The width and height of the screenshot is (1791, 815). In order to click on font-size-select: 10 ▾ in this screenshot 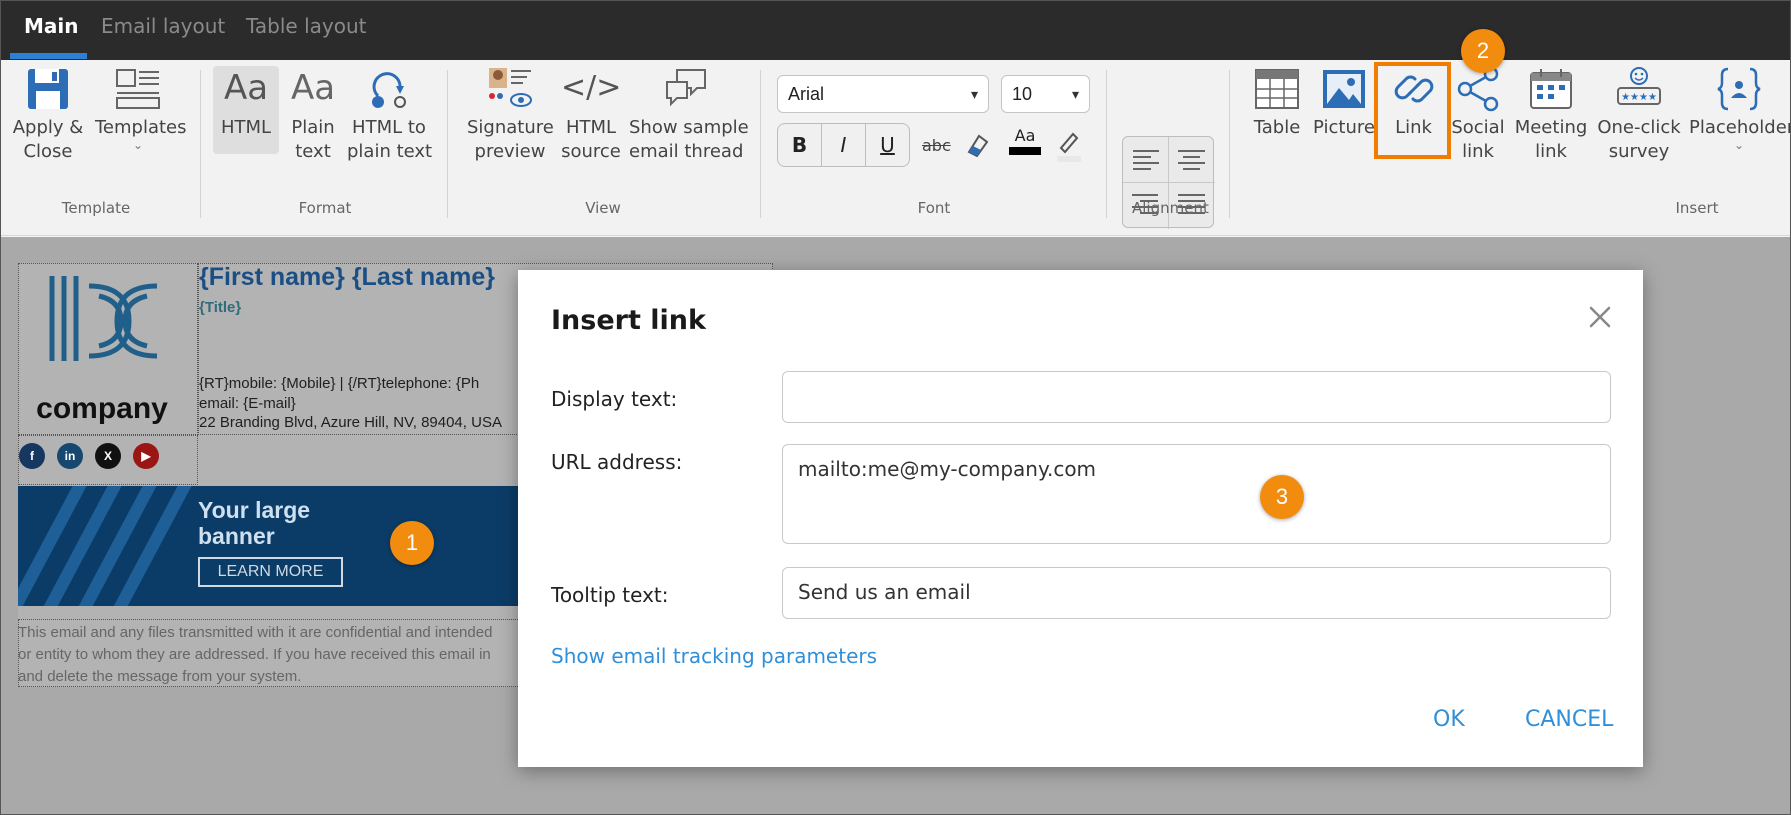, I will do `click(1045, 94)`.